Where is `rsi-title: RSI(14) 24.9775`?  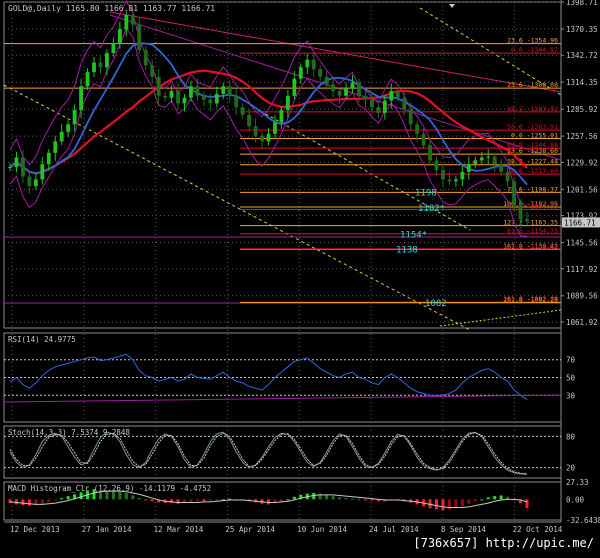
rsi-title: RSI(14) 24.9775 is located at coordinates (42, 339).